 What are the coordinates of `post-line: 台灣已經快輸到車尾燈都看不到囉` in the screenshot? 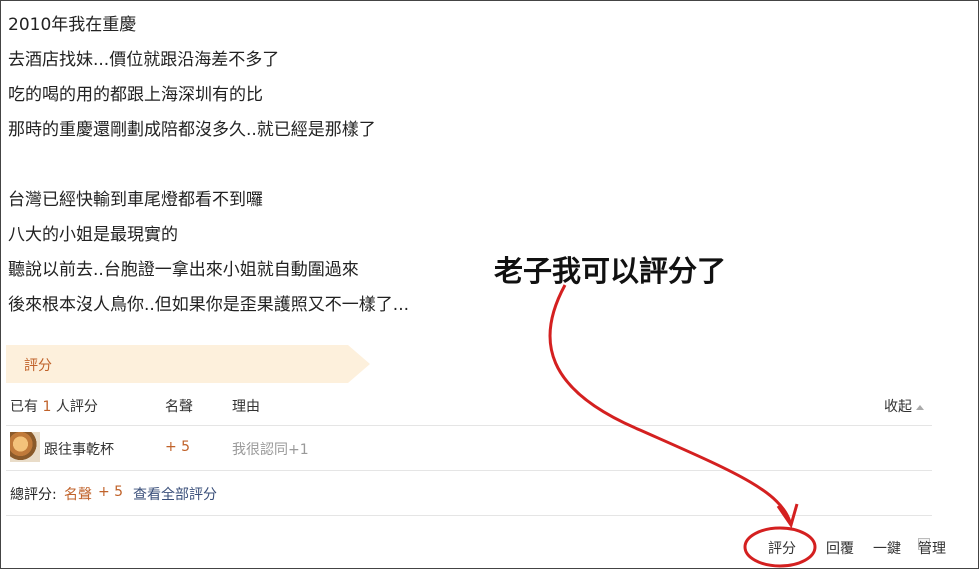 It's located at (135, 200).